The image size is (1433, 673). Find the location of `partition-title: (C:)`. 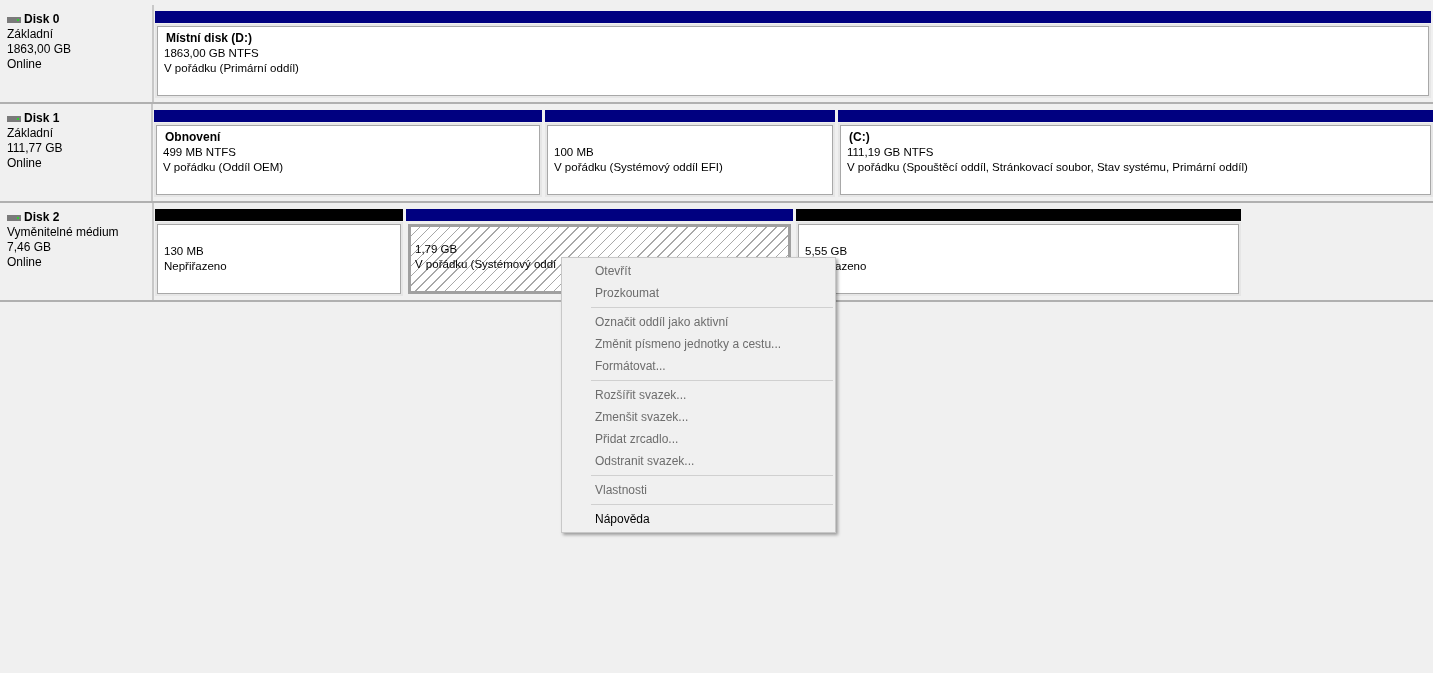

partition-title: (C:) is located at coordinates (859, 137).